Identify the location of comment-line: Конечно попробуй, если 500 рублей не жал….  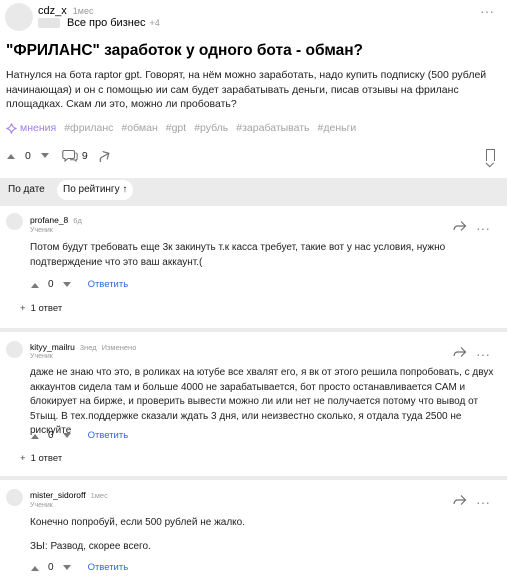
(137, 522).